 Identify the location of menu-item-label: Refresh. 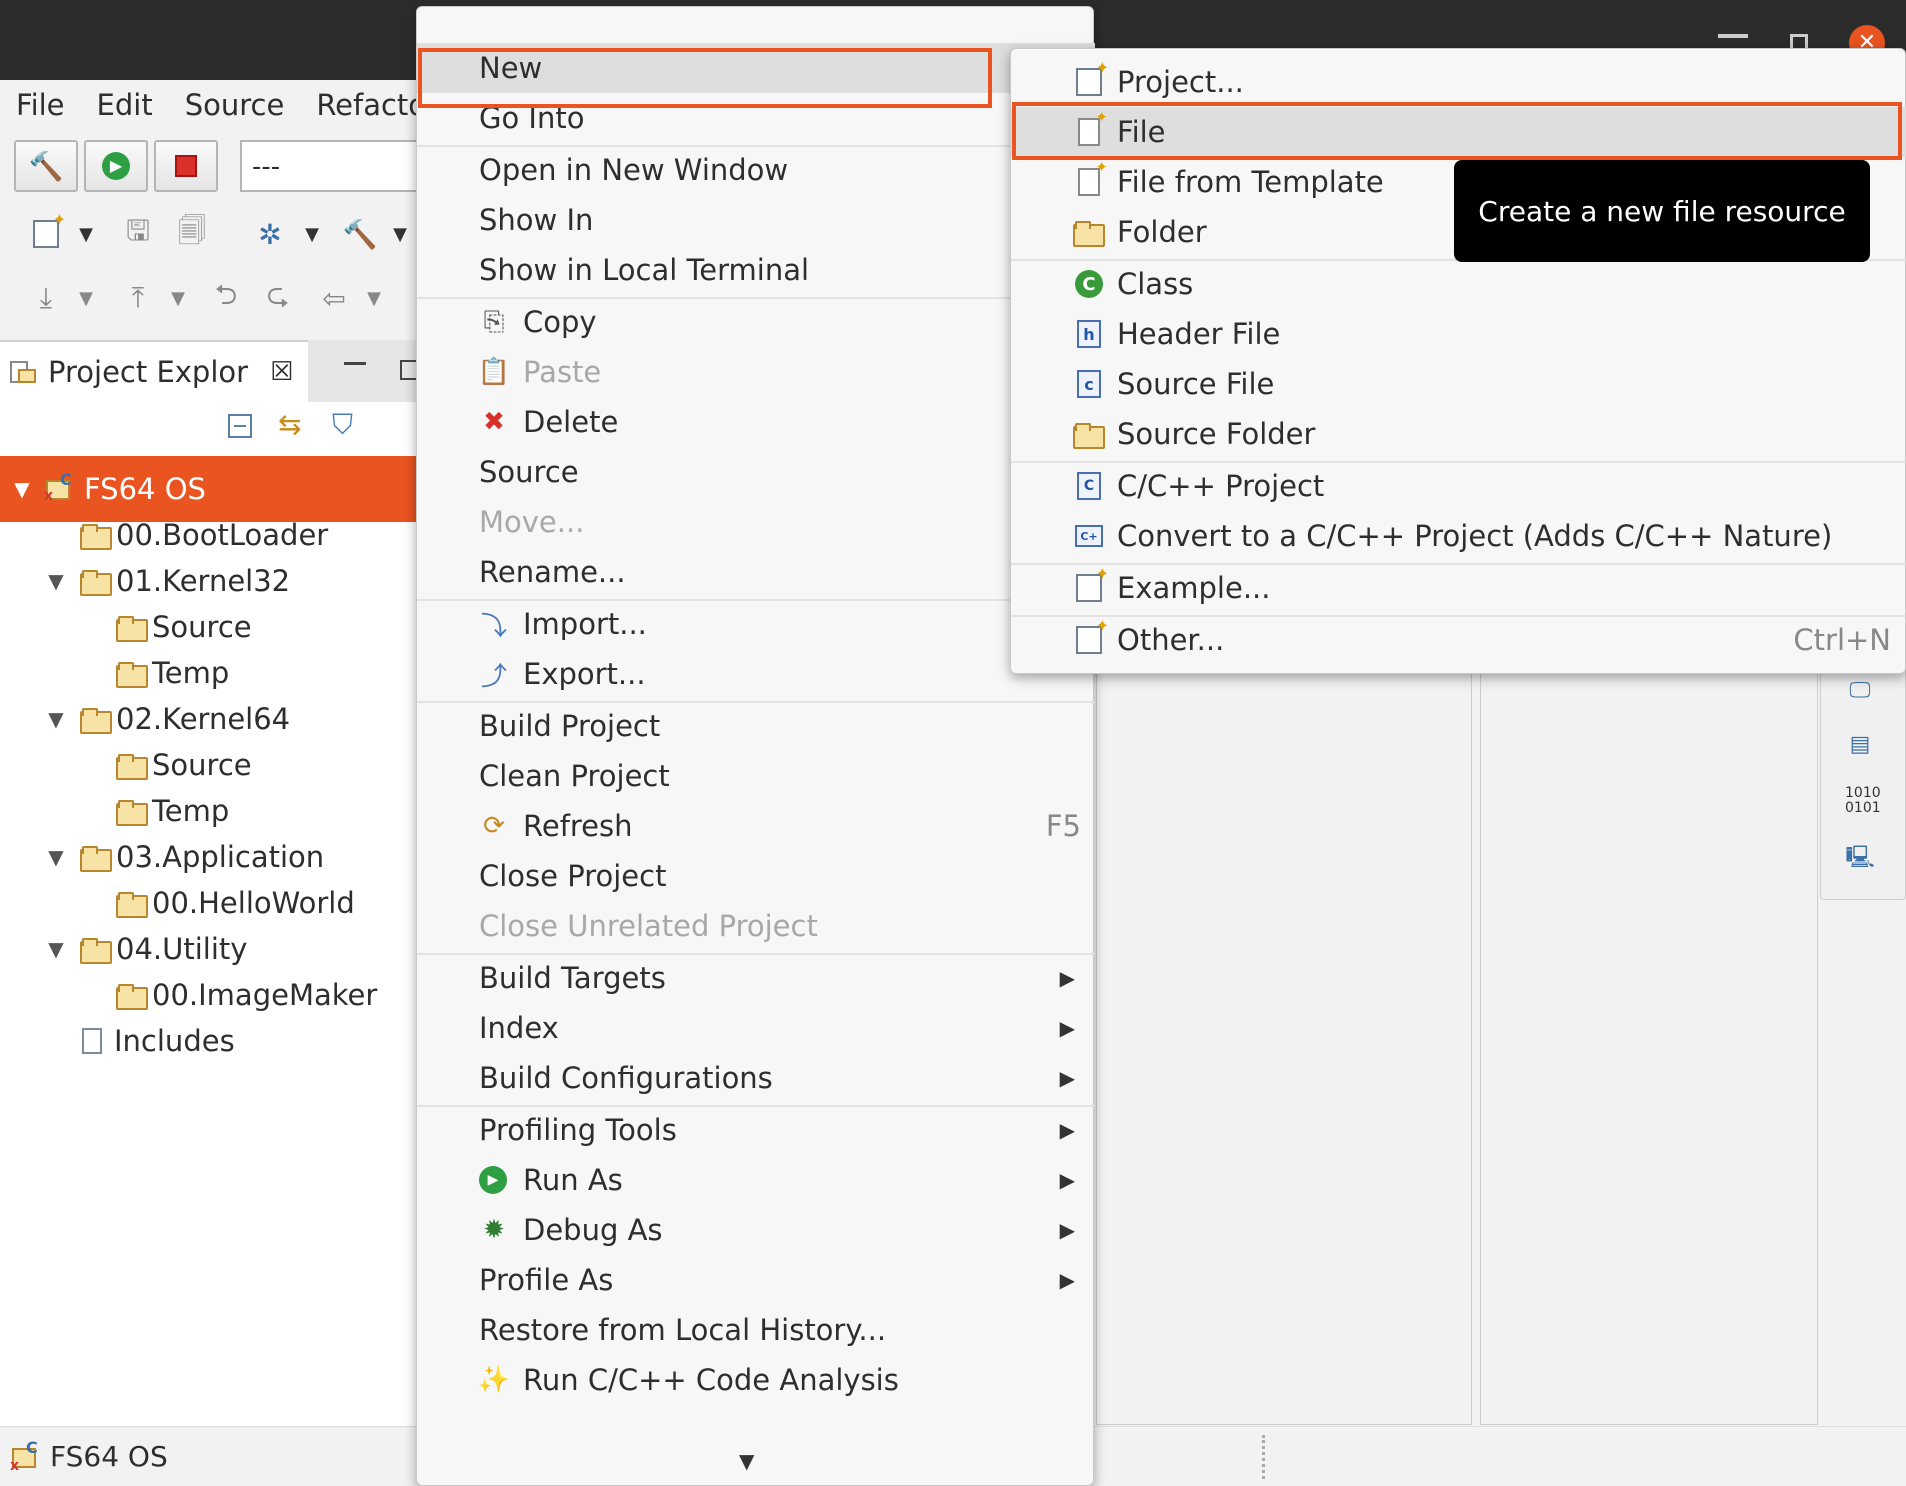
(578, 826).